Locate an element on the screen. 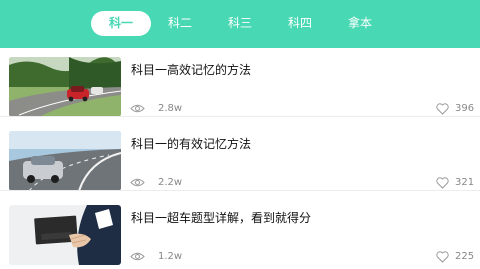  tab-ke-si: 科四 is located at coordinates (300, 23).